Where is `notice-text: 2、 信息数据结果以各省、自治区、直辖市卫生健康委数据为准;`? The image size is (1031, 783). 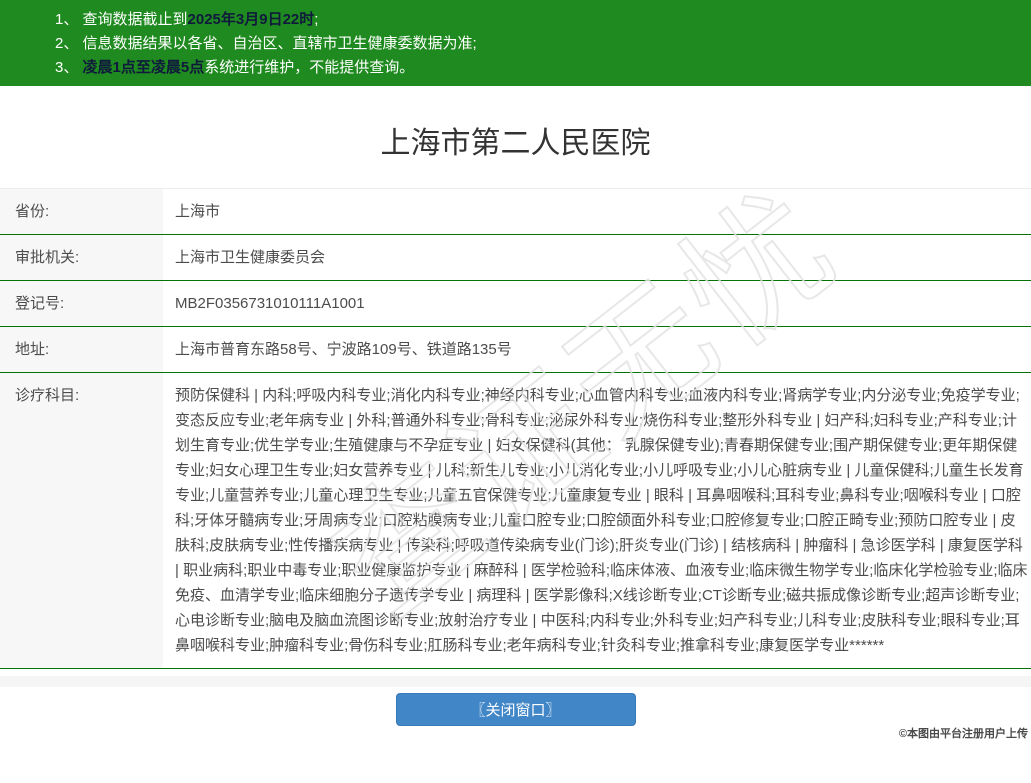 notice-text: 2、 信息数据结果以各省、自治区、直辖市卫生健康委数据为准; is located at coordinates (266, 43).